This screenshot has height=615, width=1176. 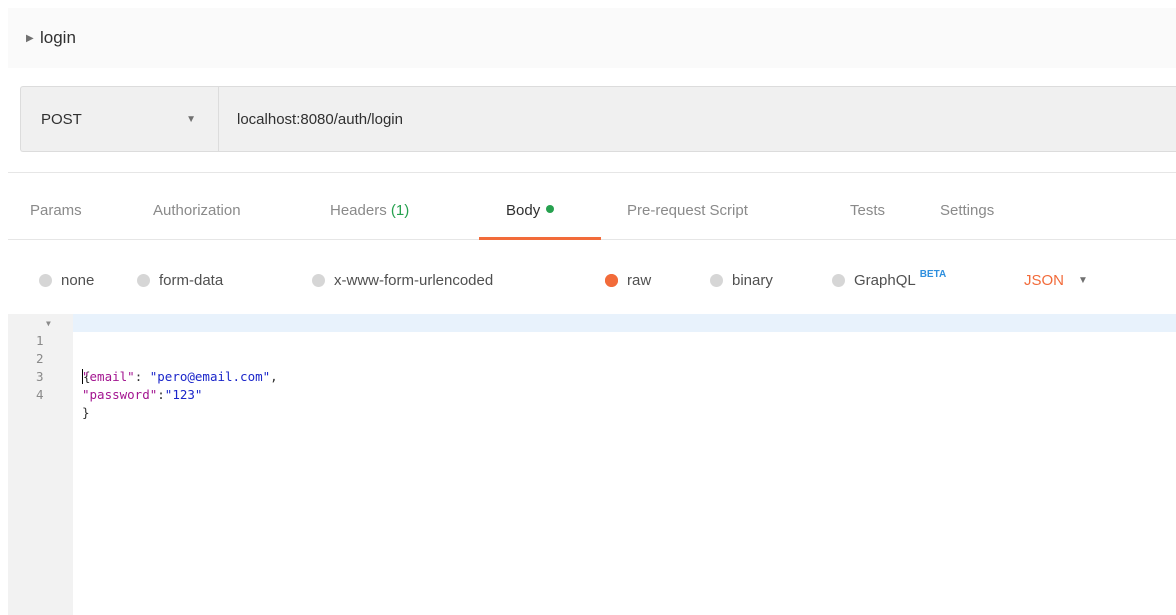 What do you see at coordinates (58, 38) in the screenshot?
I see `request-name: login` at bounding box center [58, 38].